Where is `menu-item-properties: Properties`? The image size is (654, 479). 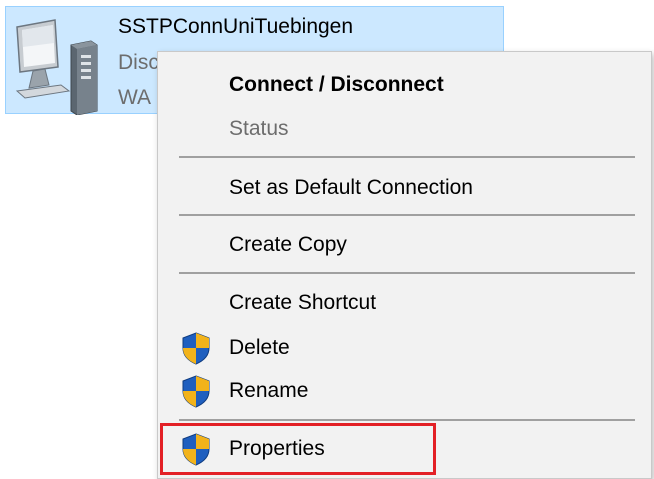
menu-item-properties: Properties is located at coordinates (404, 449).